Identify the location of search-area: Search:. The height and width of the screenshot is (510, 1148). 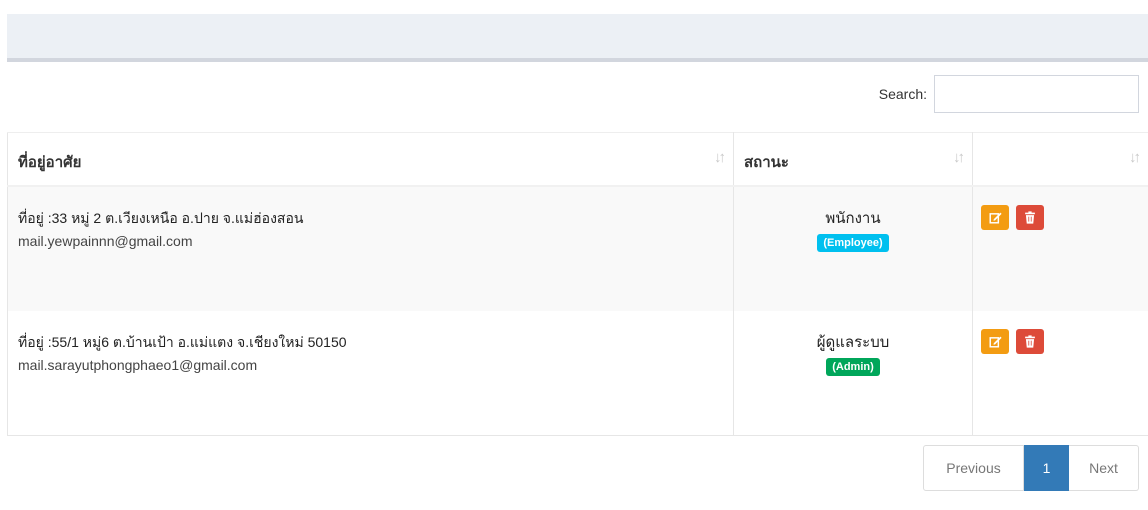
(1009, 94).